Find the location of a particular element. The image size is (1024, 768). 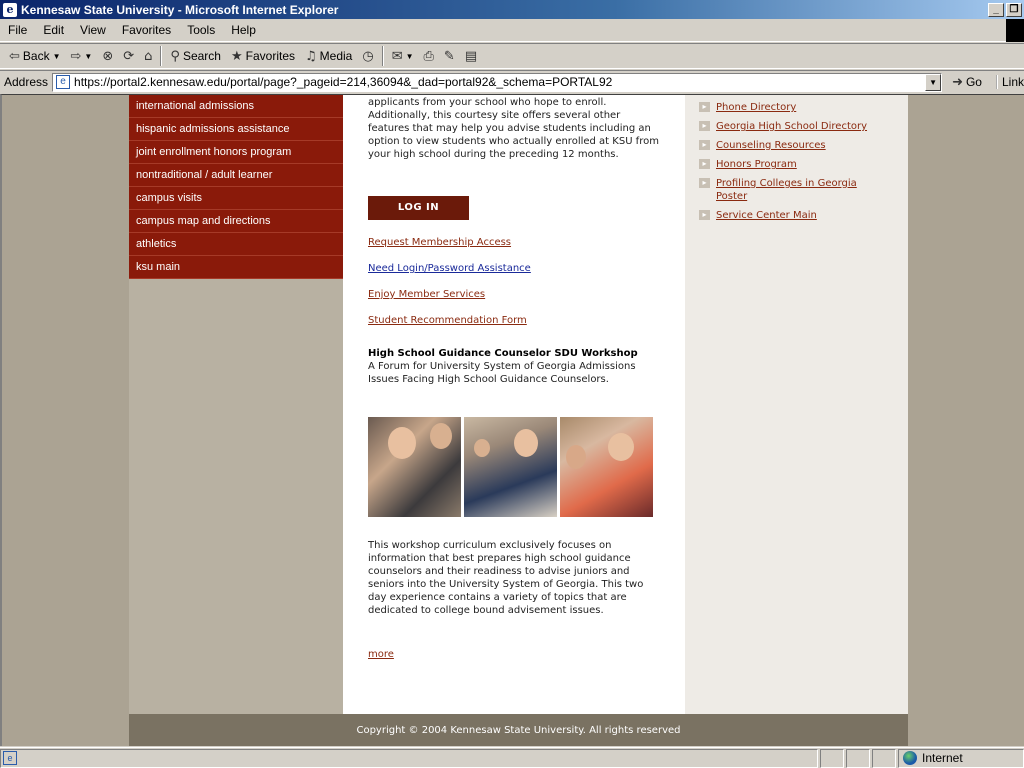

discuss-button: ▤ is located at coordinates (471, 56).